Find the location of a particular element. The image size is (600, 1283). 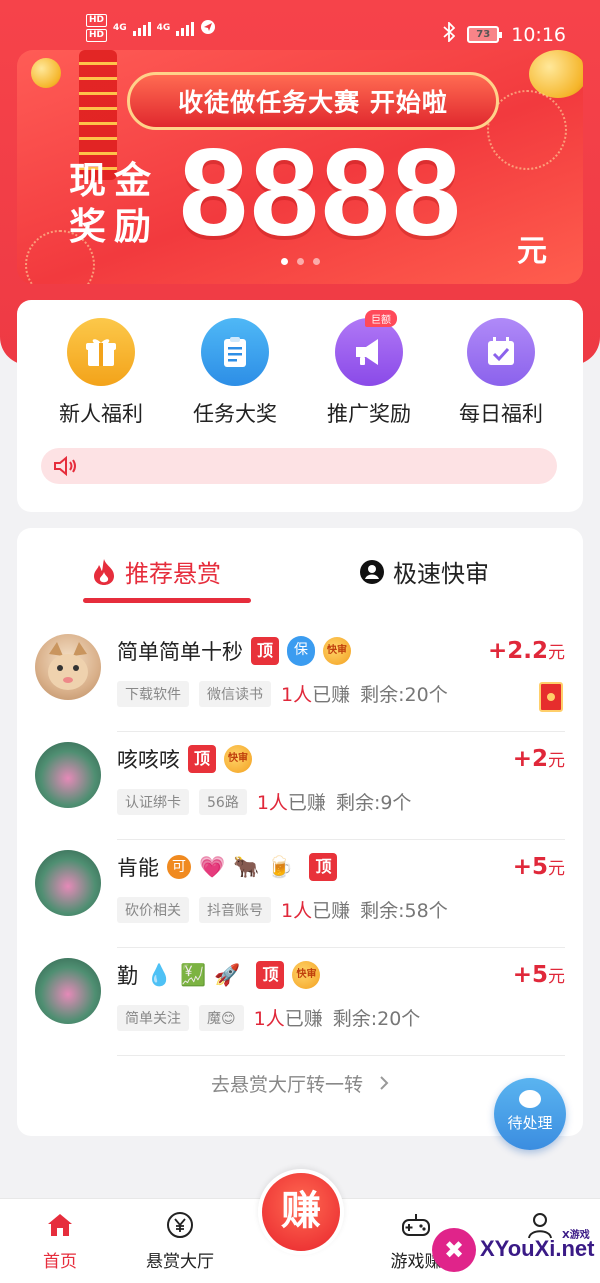

status-bar-signals: HD HD 4G 4G is located at coordinates (151, 28).